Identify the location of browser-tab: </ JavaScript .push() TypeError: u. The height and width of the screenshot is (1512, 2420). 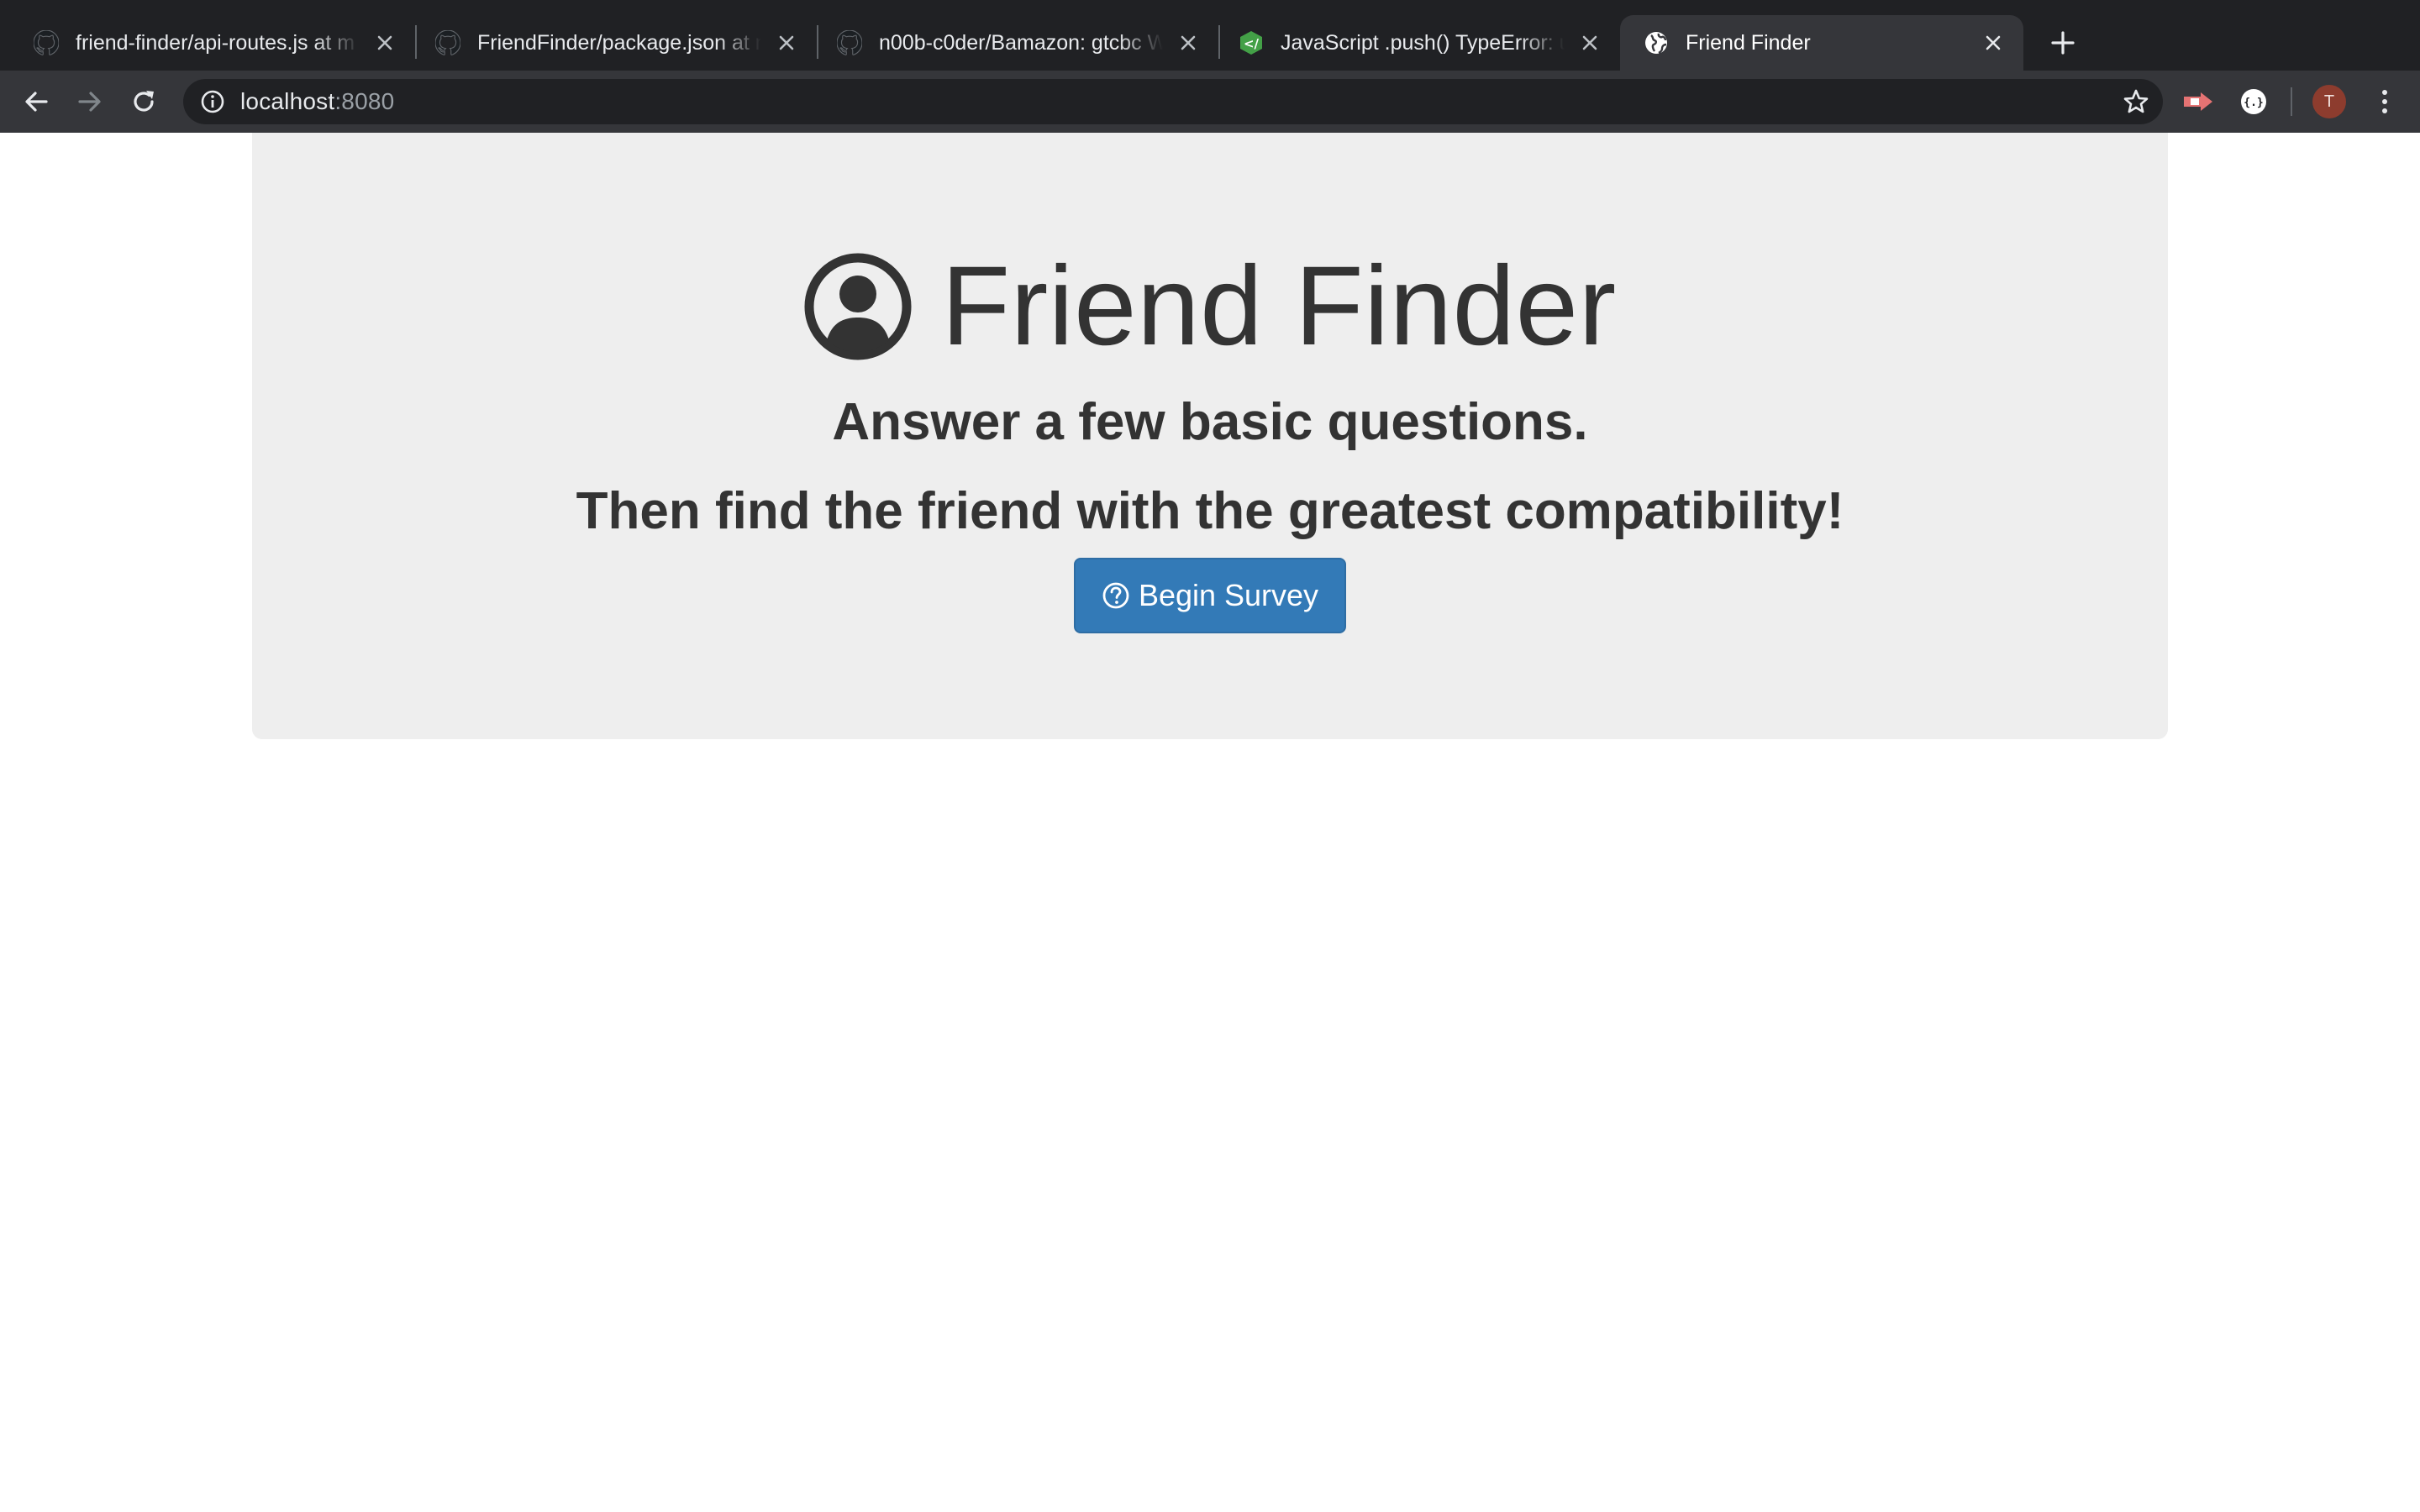
(1412, 43).